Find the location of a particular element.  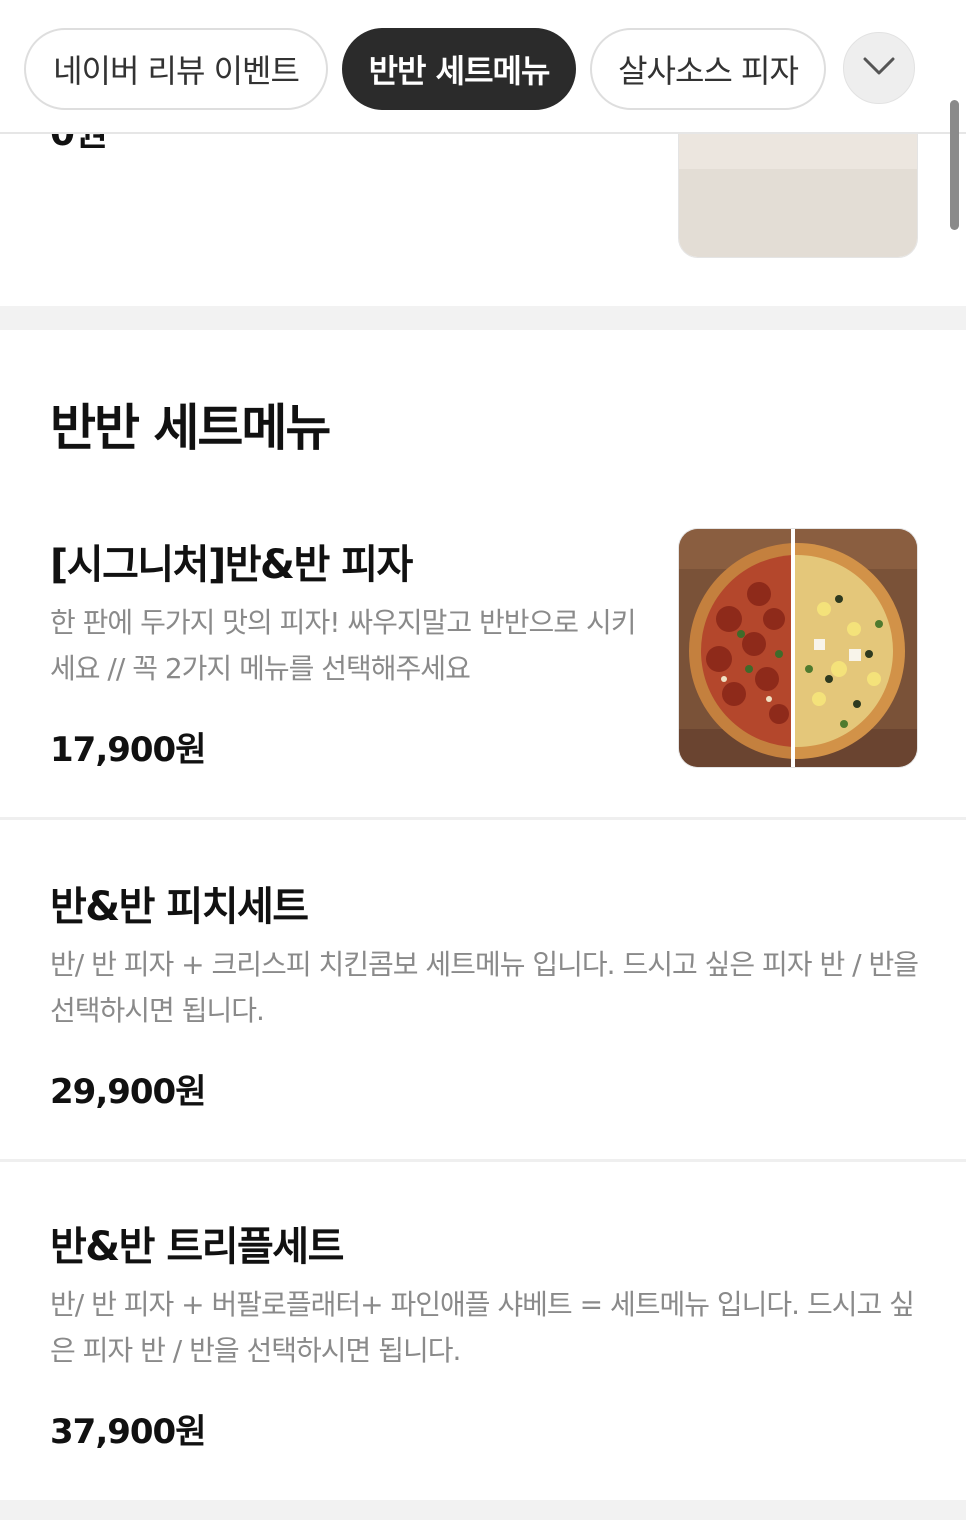

expand-categories-button is located at coordinates (879, 68).